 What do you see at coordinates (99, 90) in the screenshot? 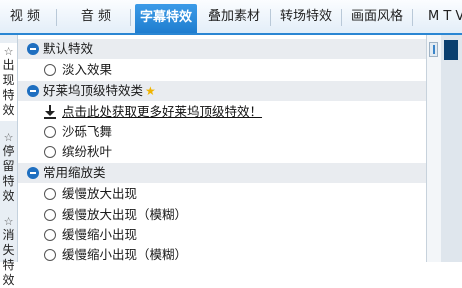
I see `group-label: 好莱坞顶级特效类 ★` at bounding box center [99, 90].